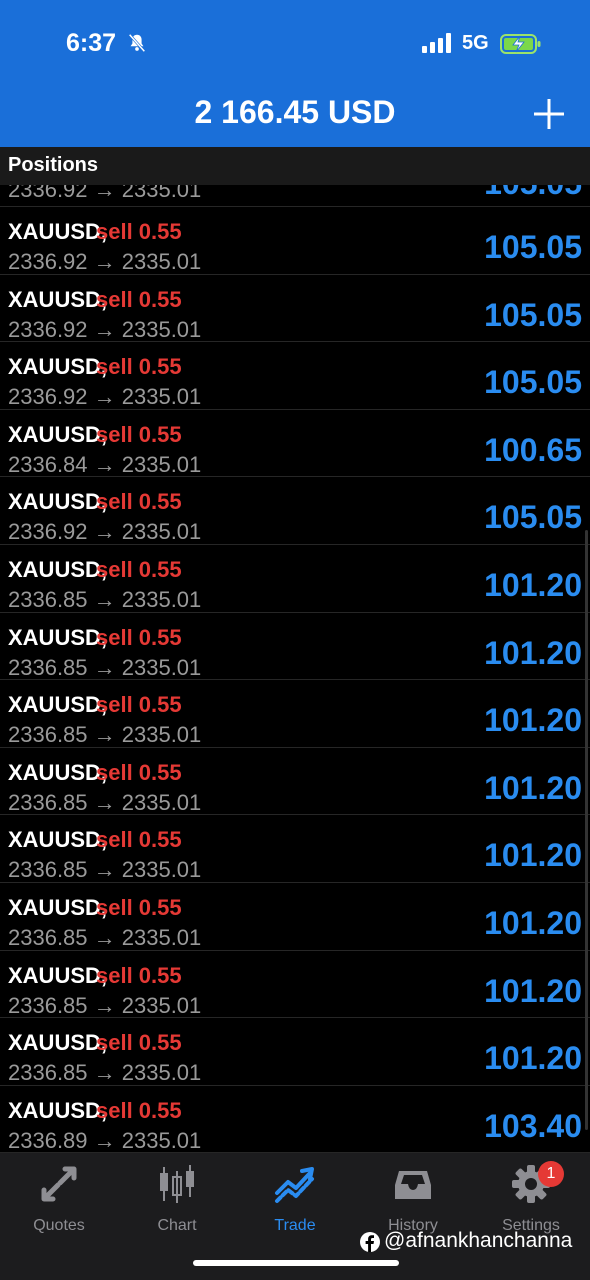 This screenshot has width=590, height=1280. Describe the element at coordinates (533, 449) in the screenshot. I see `position-profit: 100.65` at that location.